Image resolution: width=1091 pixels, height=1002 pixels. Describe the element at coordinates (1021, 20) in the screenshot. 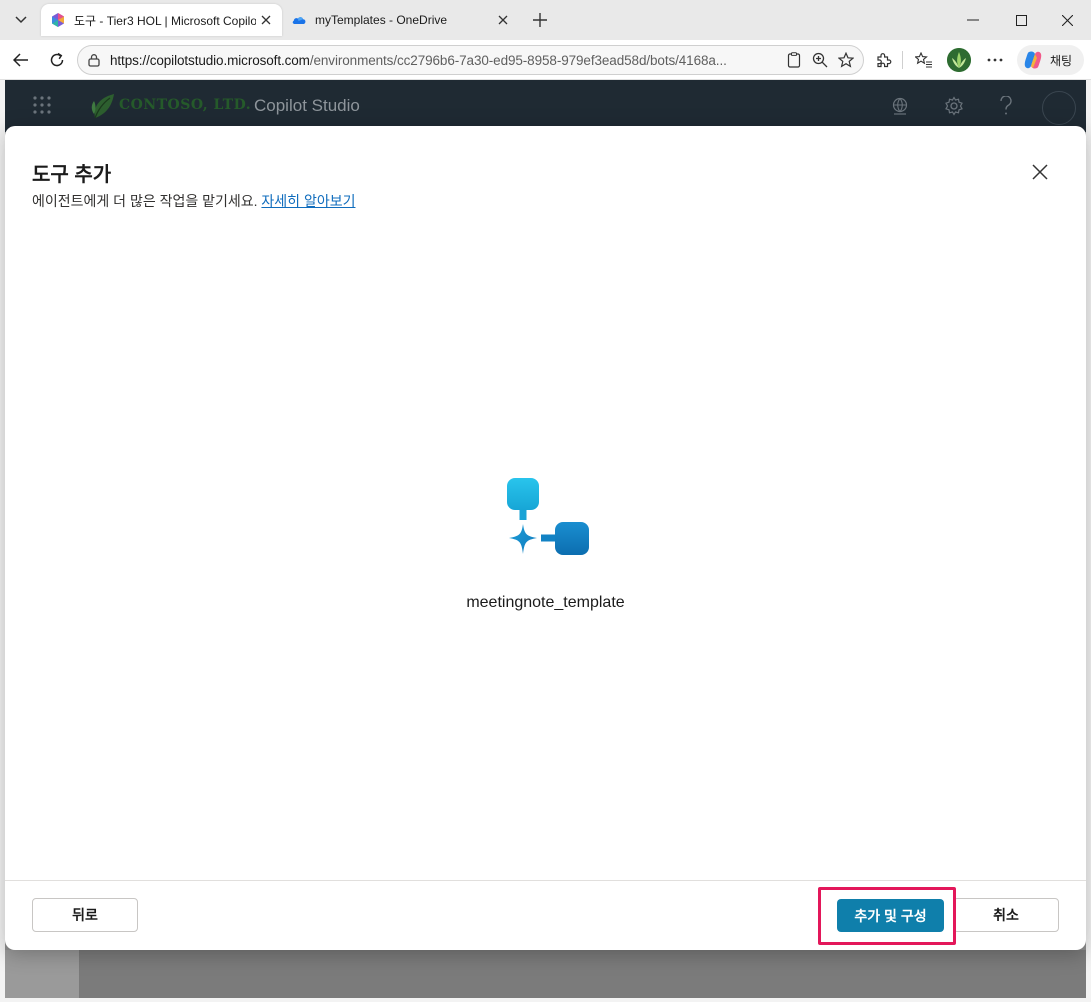

I see `maximize-icon` at that location.